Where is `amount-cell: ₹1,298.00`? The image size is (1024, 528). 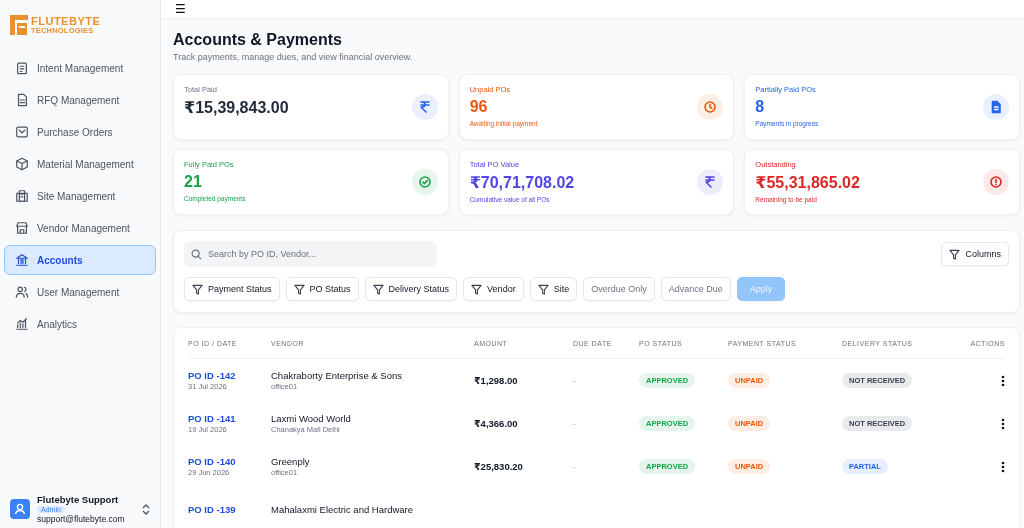
amount-cell: ₹1,298.00 is located at coordinates (496, 380).